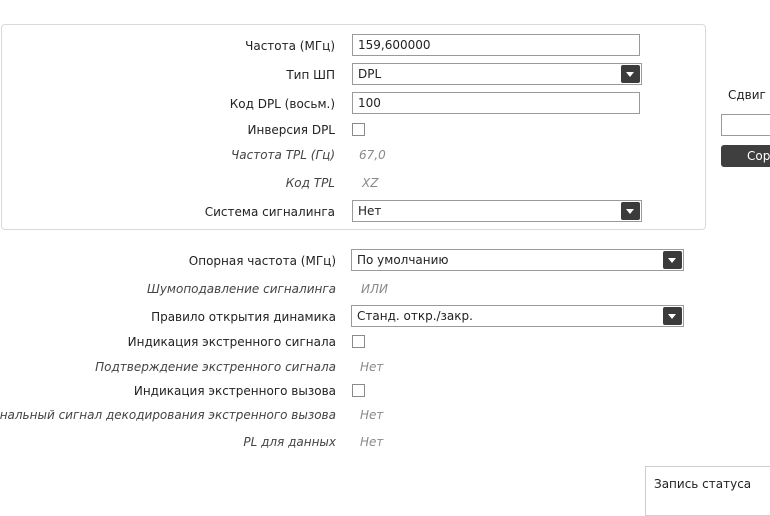 This screenshot has width=770, height=516. What do you see at coordinates (415, 316) in the screenshot?
I see `speaker-open-rule-value: Станд. откр./закр.` at bounding box center [415, 316].